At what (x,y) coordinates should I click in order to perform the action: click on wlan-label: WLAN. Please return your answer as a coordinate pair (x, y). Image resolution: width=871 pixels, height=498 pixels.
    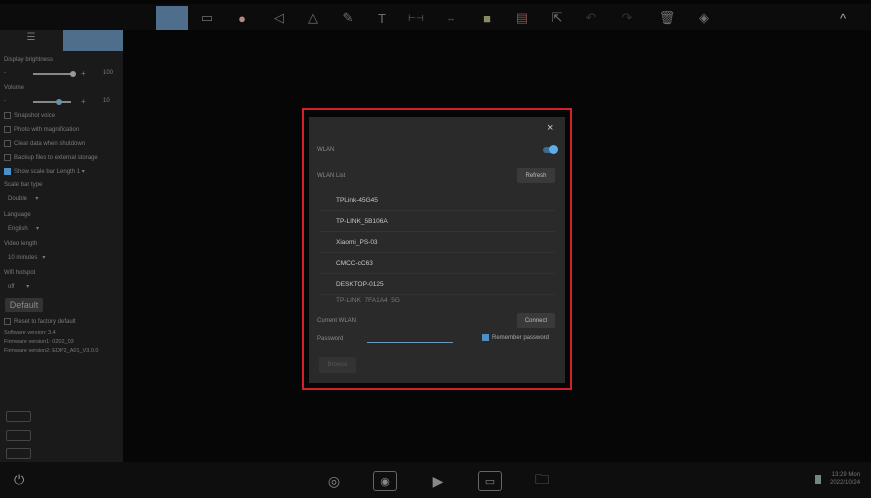
    Looking at the image, I should click on (326, 150).